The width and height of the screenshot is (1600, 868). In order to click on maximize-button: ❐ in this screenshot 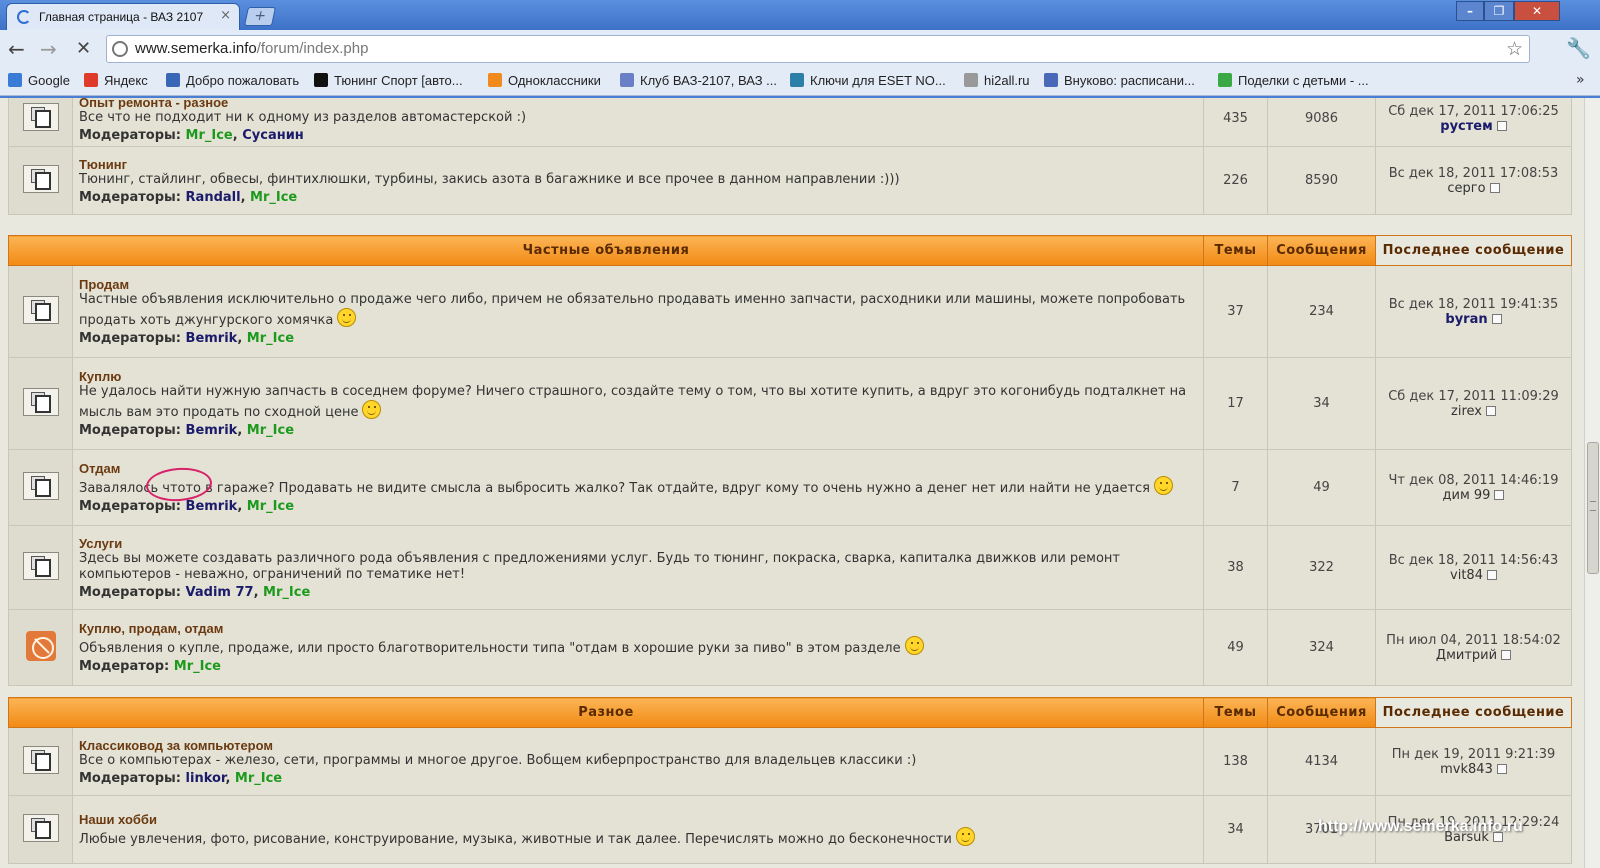, I will do `click(1499, 11)`.